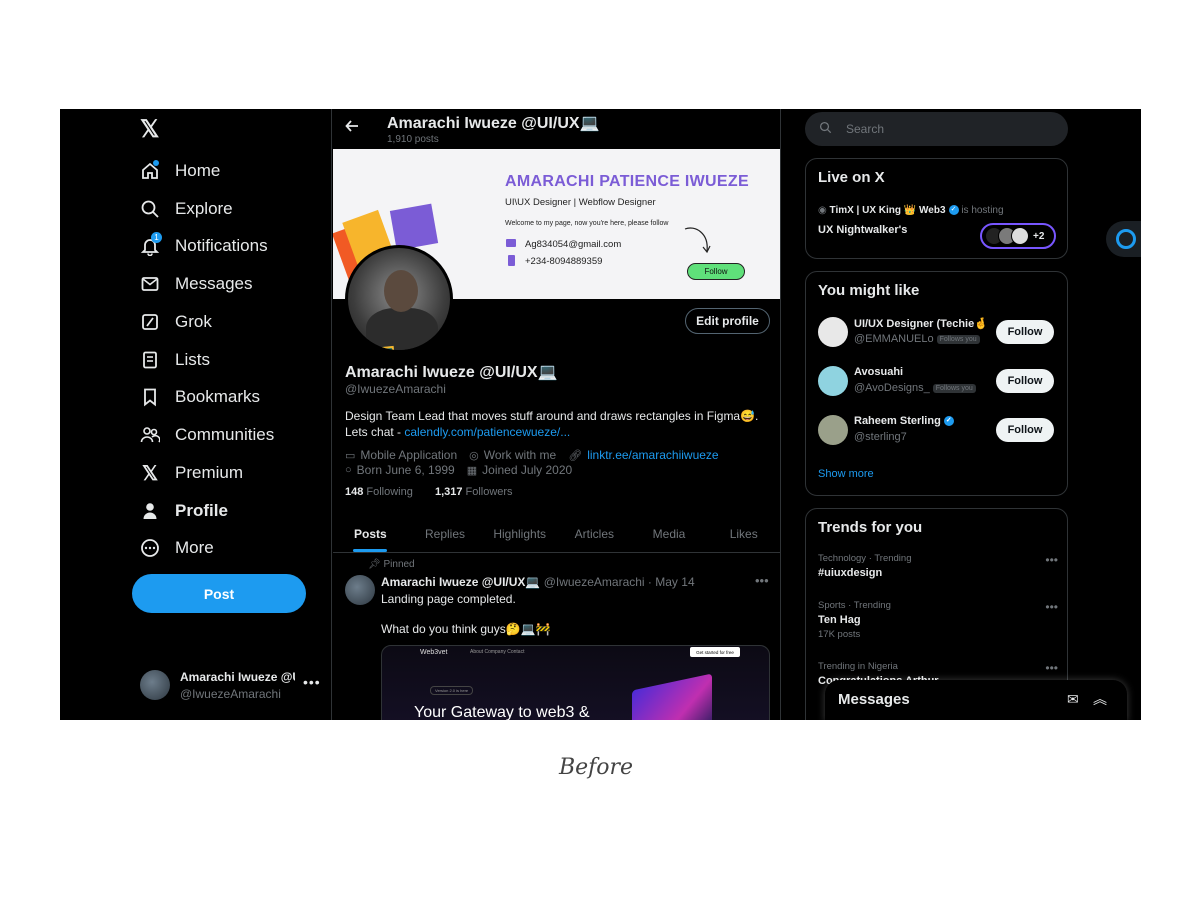 The width and height of the screenshot is (1200, 897). What do you see at coordinates (150, 435) in the screenshot?
I see `people-icon` at bounding box center [150, 435].